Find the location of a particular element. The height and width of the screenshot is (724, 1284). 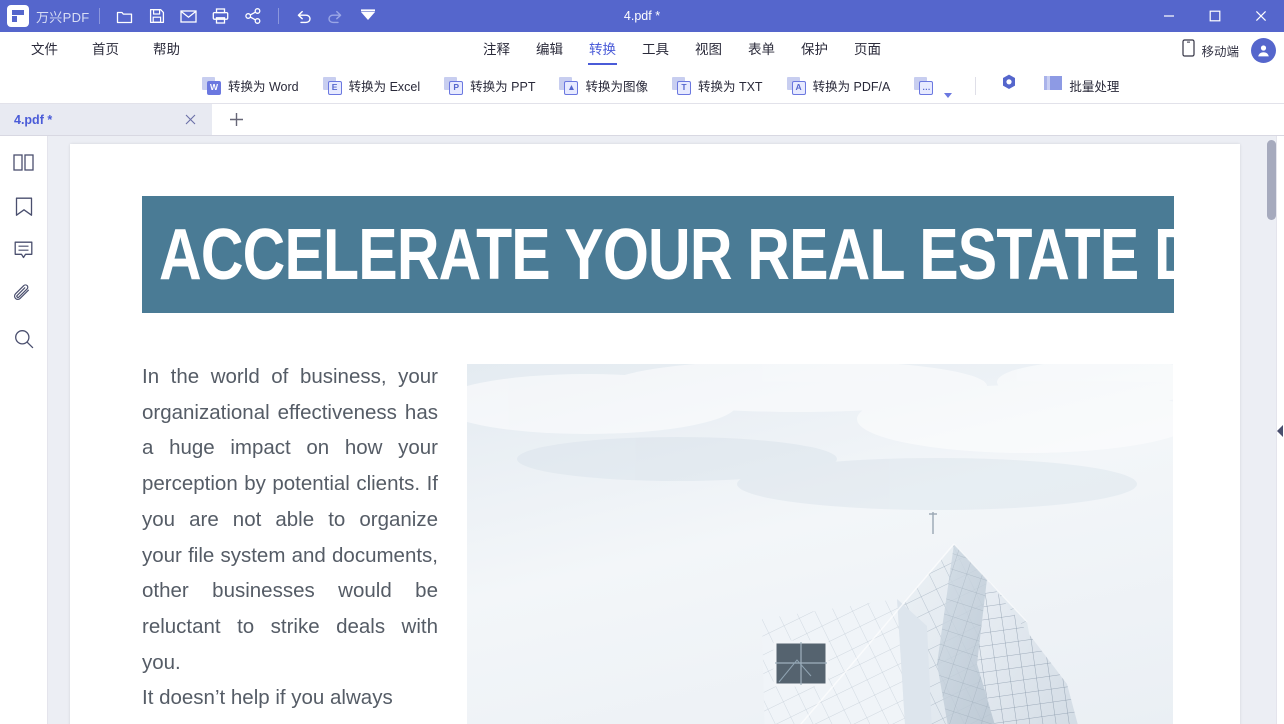

convert-to-txt-icon: T is located at coordinates (681, 85).